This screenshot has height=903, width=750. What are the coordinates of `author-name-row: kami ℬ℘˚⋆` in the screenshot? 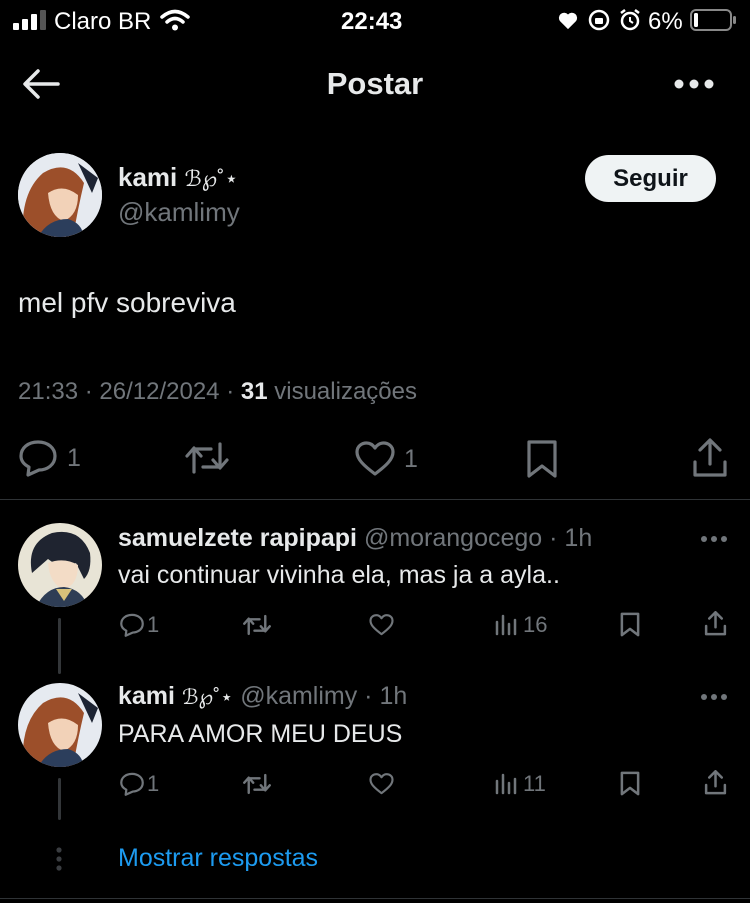 It's located at (178, 177).